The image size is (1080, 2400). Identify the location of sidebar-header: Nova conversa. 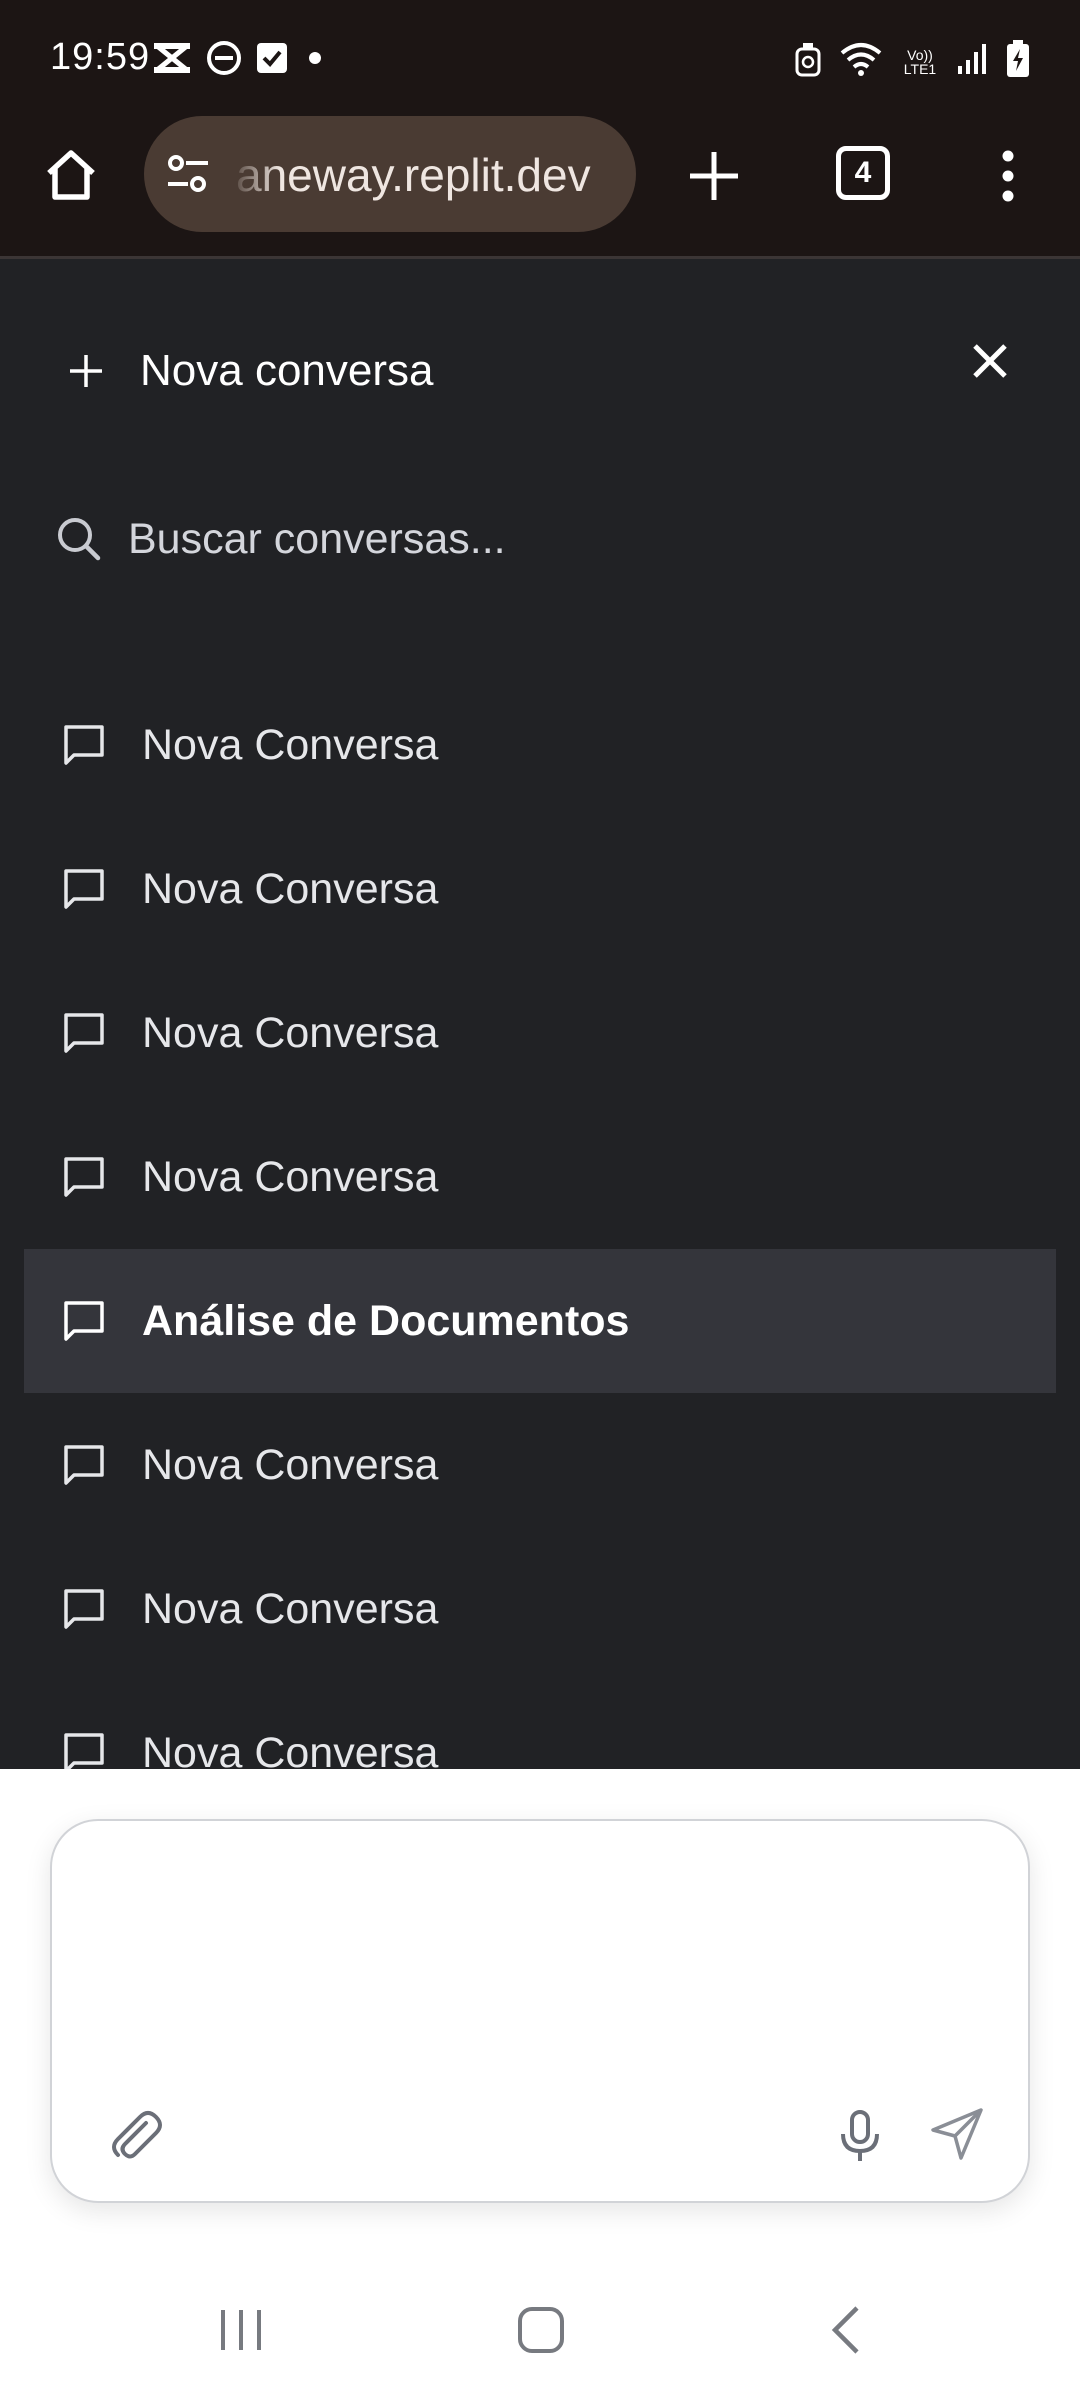
(540, 359).